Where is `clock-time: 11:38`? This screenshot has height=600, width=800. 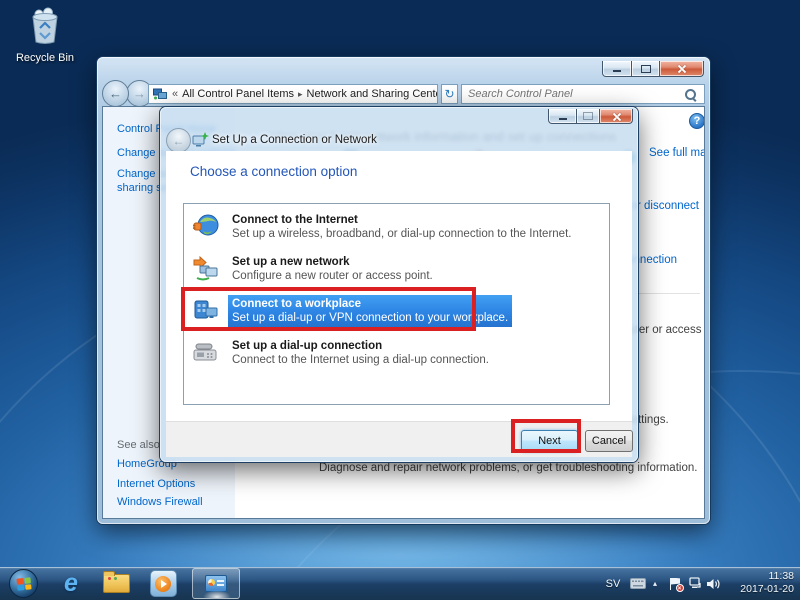 clock-time: 11:38 is located at coordinates (781, 576).